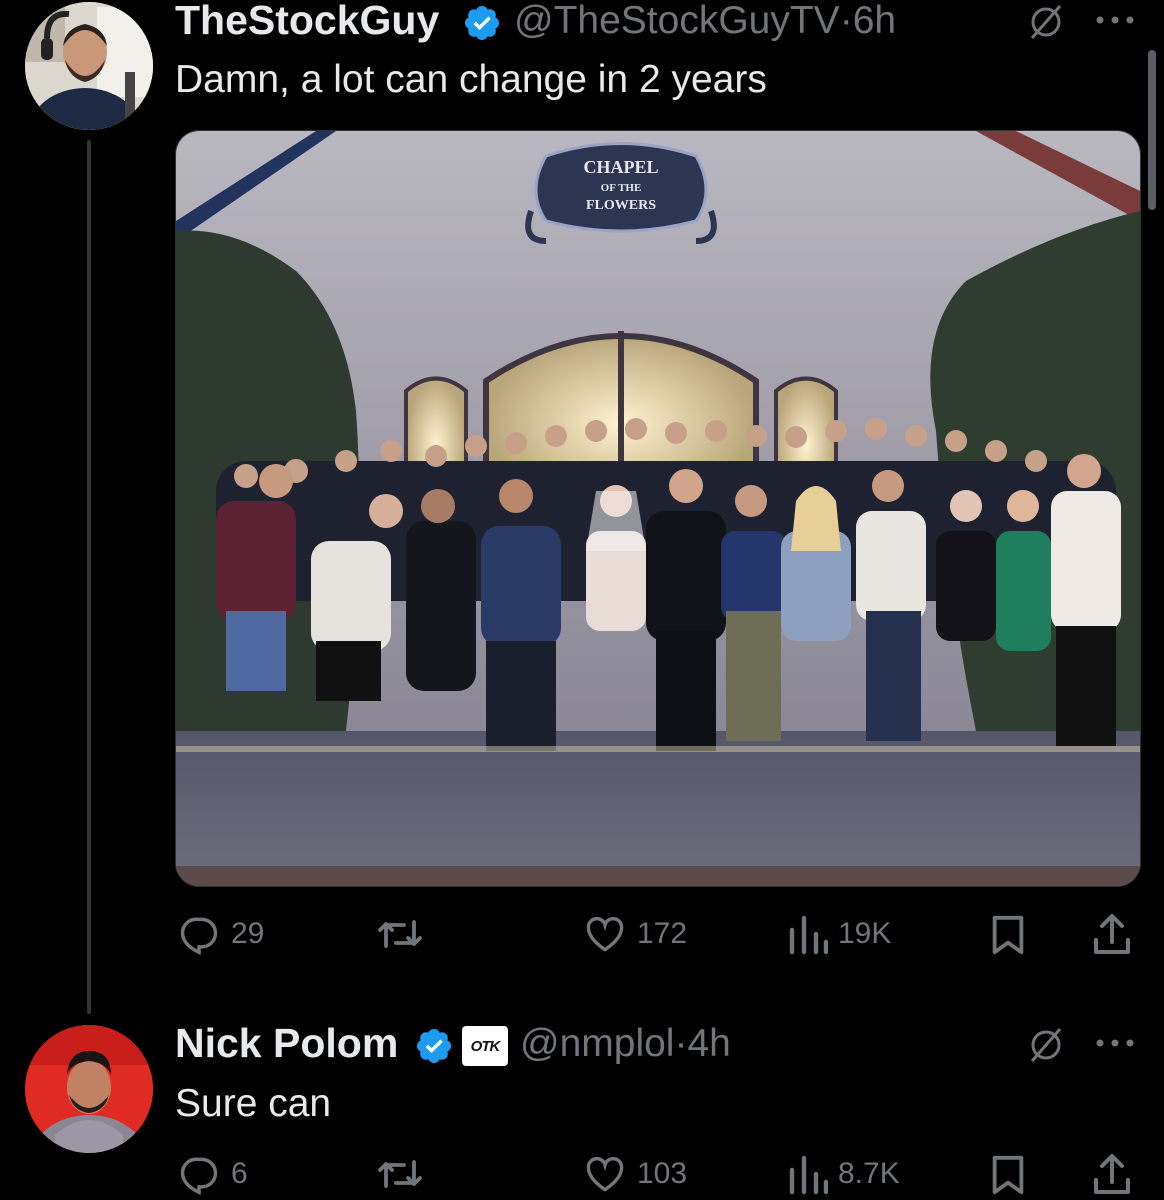 The height and width of the screenshot is (1200, 1164). What do you see at coordinates (89, 577) in the screenshot?
I see `thread-line` at bounding box center [89, 577].